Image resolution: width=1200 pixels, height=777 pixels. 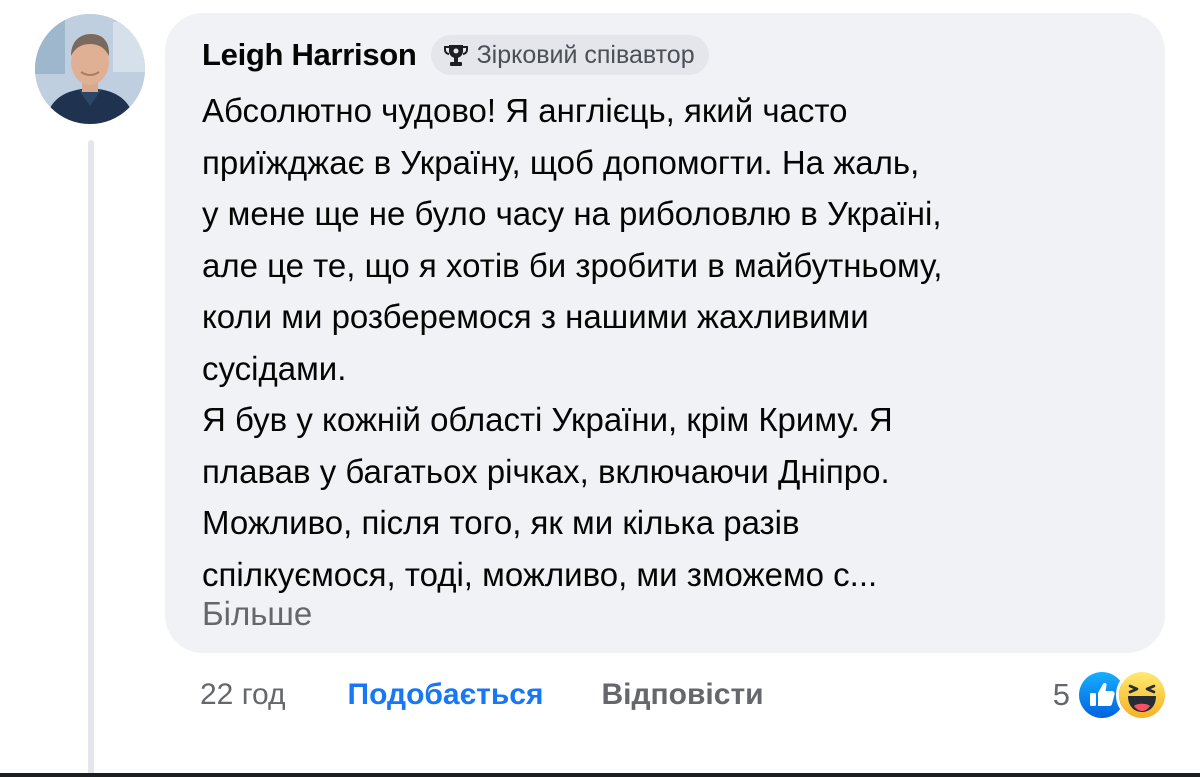 I want to click on bottom-divider, so click(x=600, y=775).